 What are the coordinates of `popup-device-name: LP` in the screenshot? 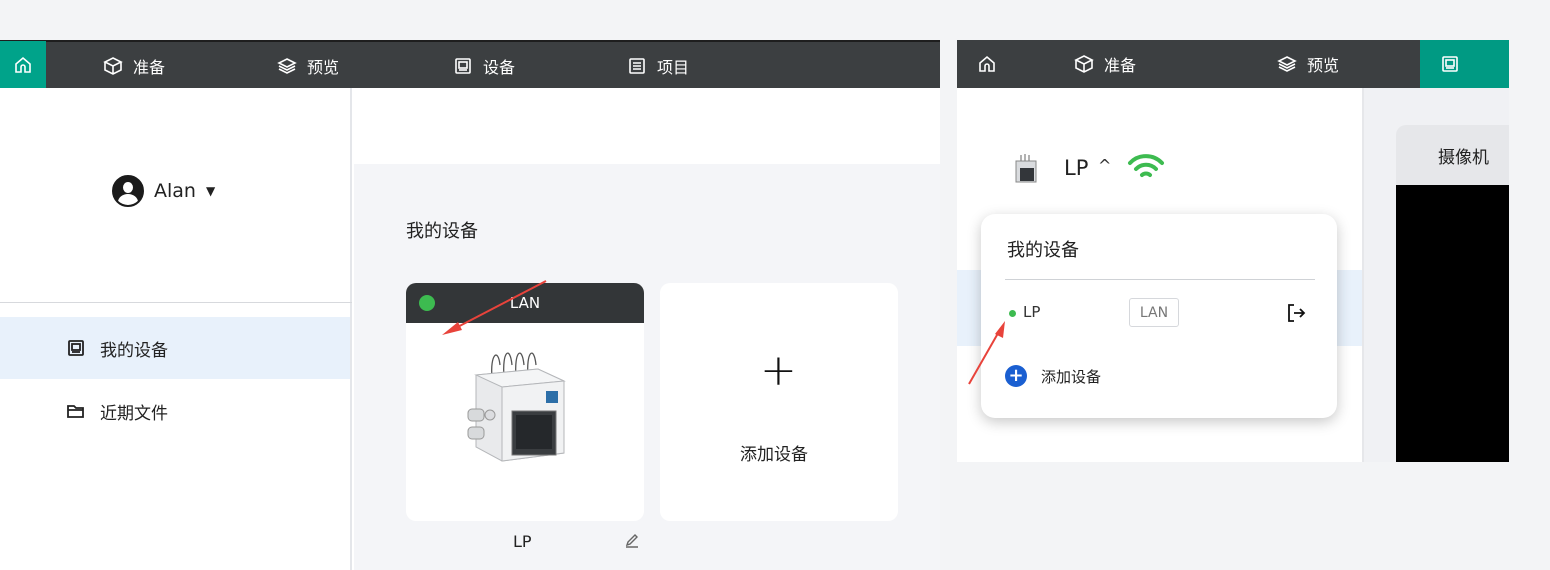 It's located at (1032, 312).